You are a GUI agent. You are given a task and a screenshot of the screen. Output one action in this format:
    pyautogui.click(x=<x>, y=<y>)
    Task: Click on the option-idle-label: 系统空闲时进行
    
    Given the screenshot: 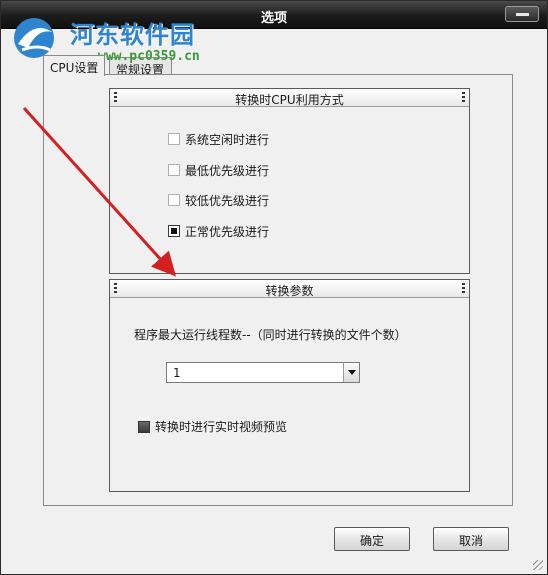 What is the action you would take?
    pyautogui.click(x=227, y=139)
    